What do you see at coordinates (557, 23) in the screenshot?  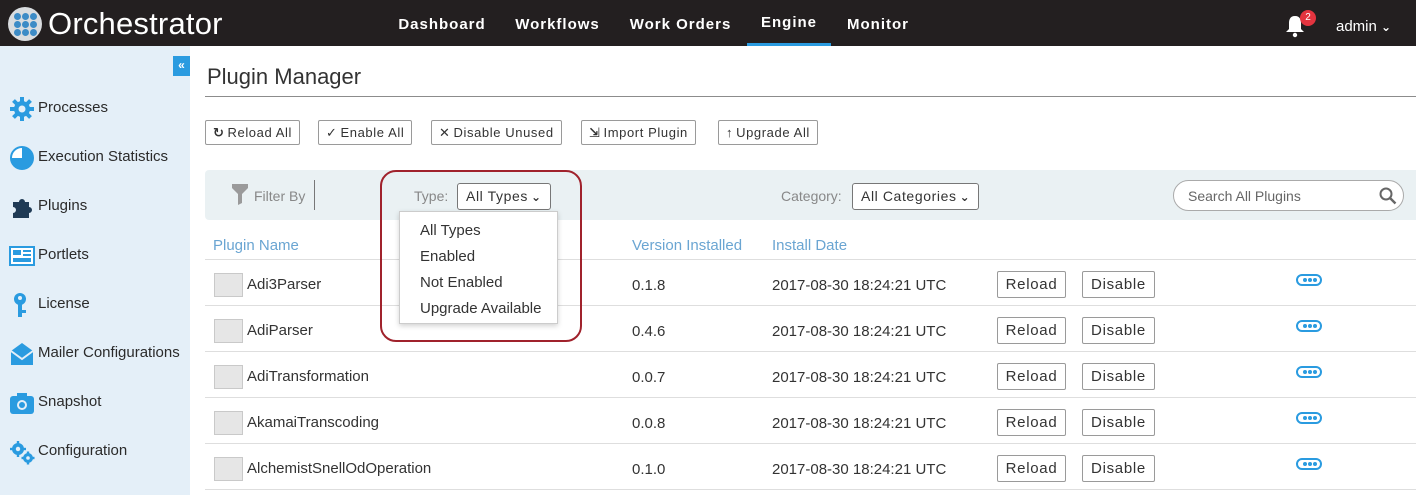 I see `nav-workflows: Workflows` at bounding box center [557, 23].